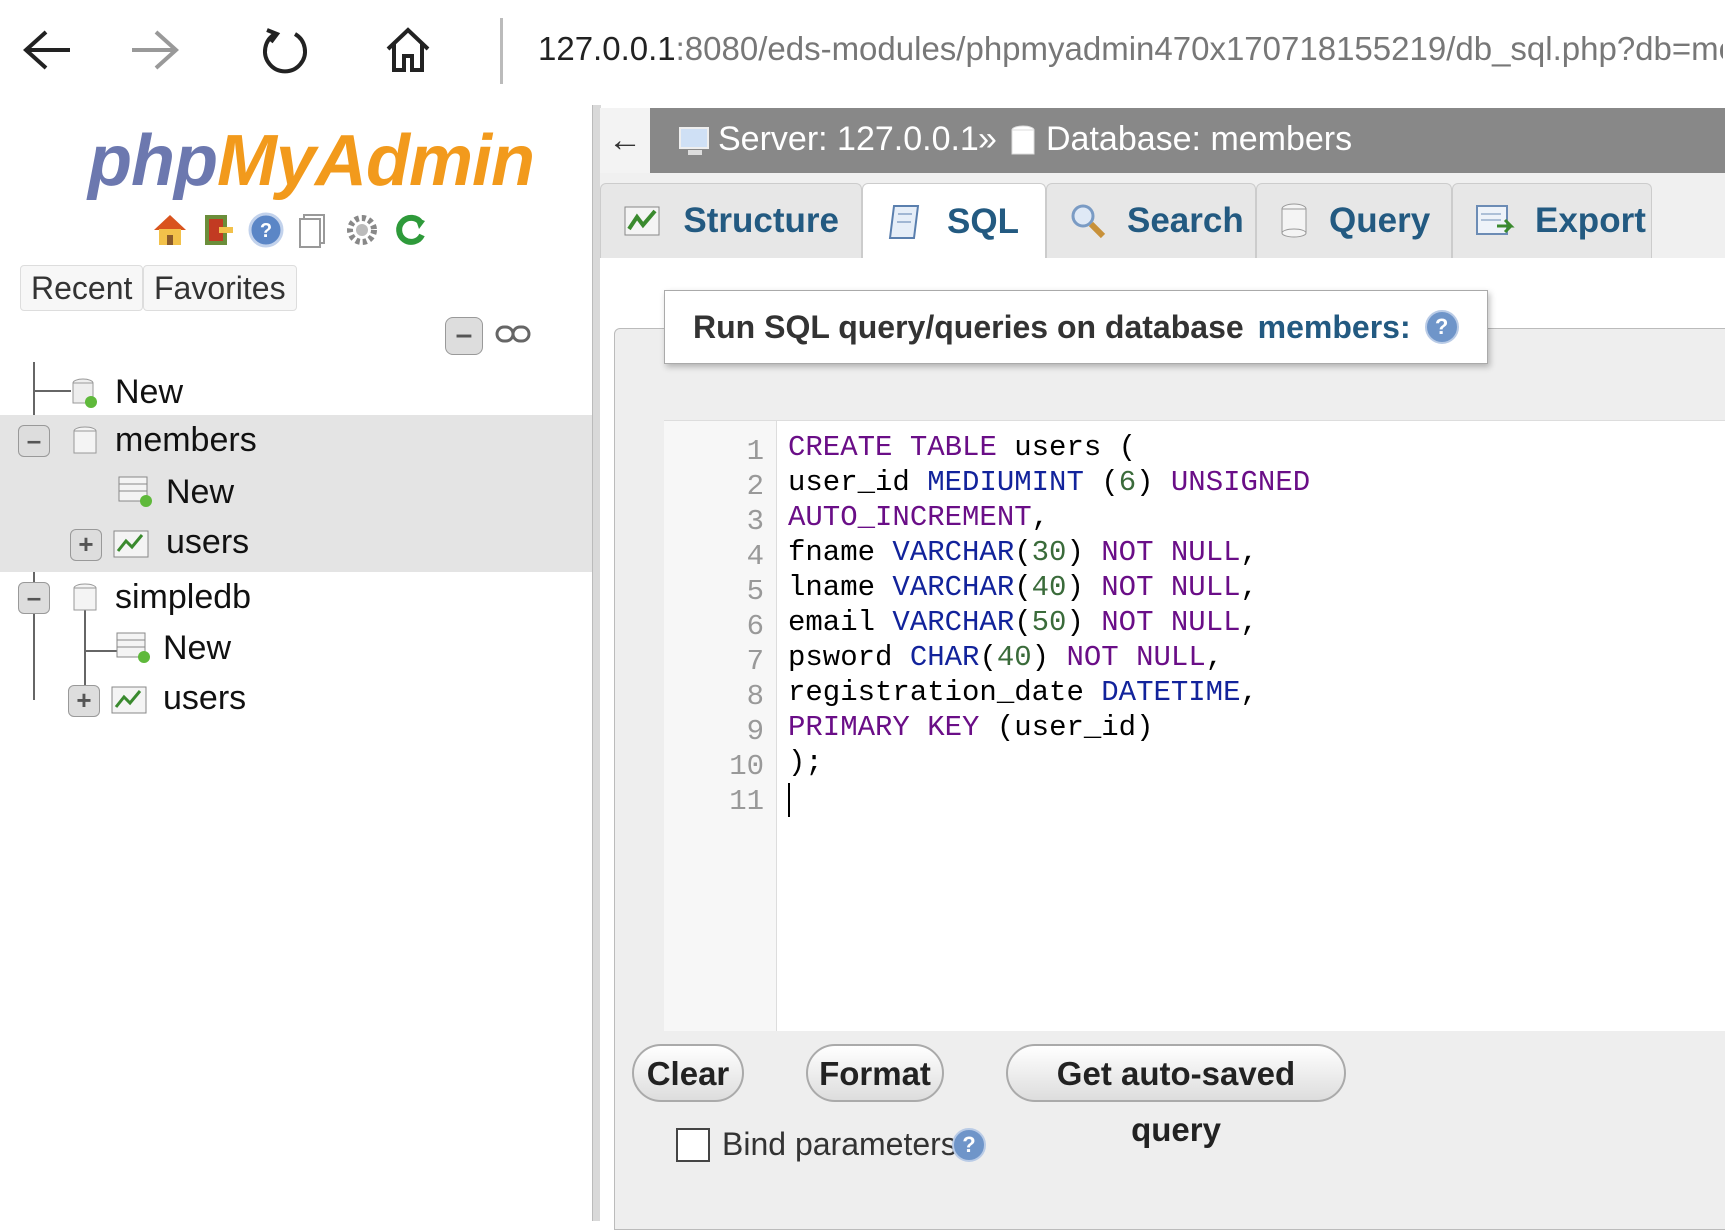 This screenshot has width=1725, height=1230. What do you see at coordinates (906, 222) in the screenshot?
I see `sql-icon` at bounding box center [906, 222].